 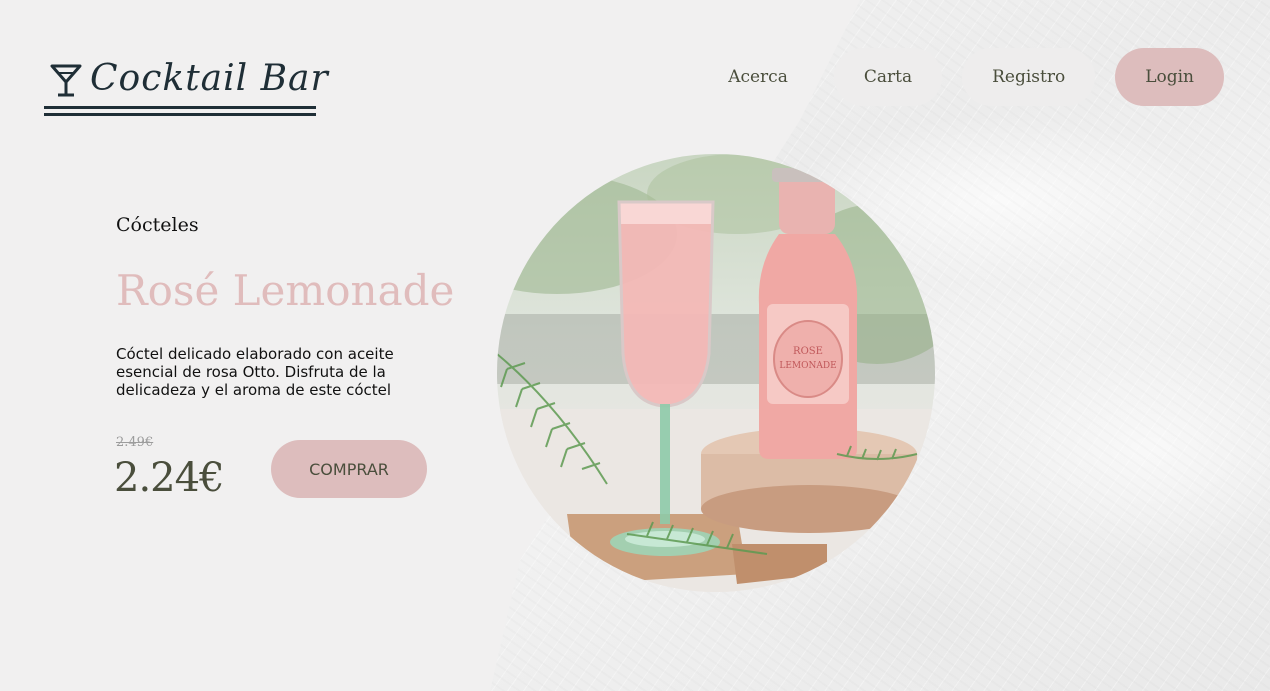 I want to click on svg-text: ROSE, so click(x=808, y=351).